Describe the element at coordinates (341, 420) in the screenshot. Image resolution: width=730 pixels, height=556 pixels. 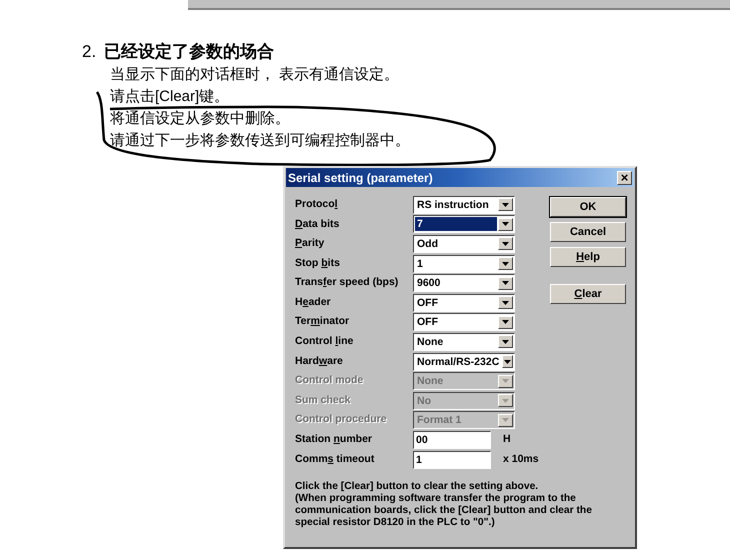
I see `field-label: Control procedure` at that location.